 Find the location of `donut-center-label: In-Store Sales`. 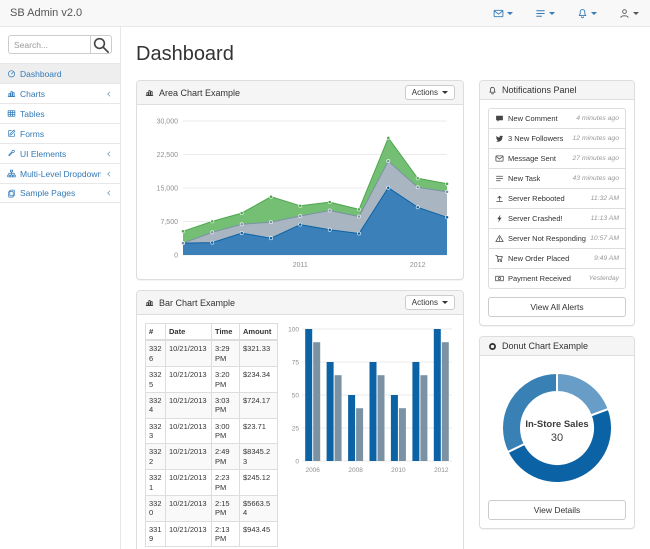

donut-center-label: In-Store Sales is located at coordinates (556, 424).